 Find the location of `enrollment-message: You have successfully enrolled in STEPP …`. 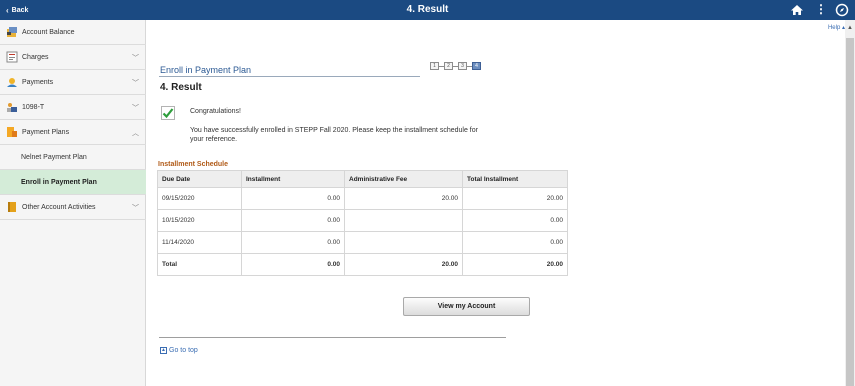

enrollment-message: You have successfully enrolled in STEPP … is located at coordinates (334, 135).